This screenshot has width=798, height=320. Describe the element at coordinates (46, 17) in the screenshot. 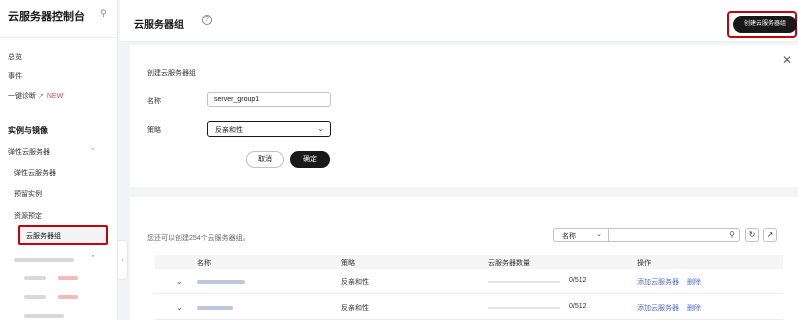

I see `console-title: 云服务器控制台` at that location.